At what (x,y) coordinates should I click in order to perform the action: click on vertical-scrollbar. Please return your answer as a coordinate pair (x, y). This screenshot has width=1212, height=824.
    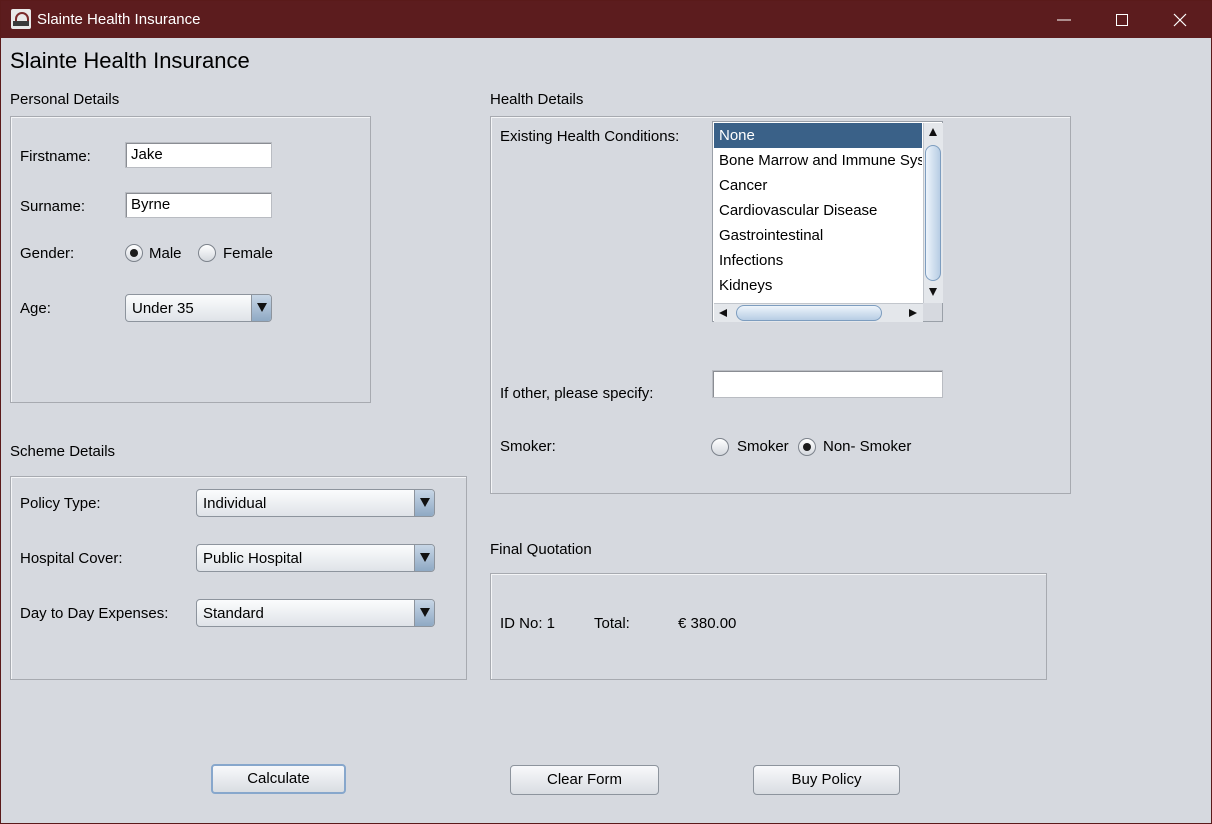
    Looking at the image, I should click on (933, 213).